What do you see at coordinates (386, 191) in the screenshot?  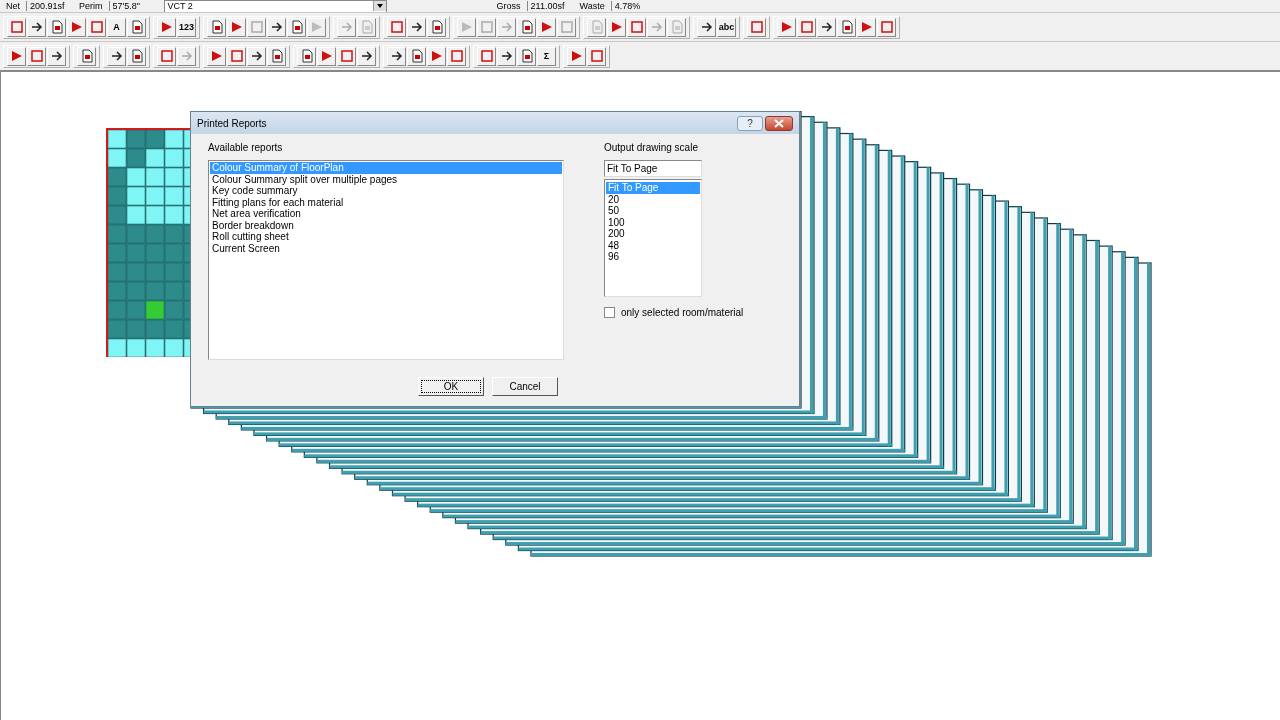 I see `list-item: Key code summary` at bounding box center [386, 191].